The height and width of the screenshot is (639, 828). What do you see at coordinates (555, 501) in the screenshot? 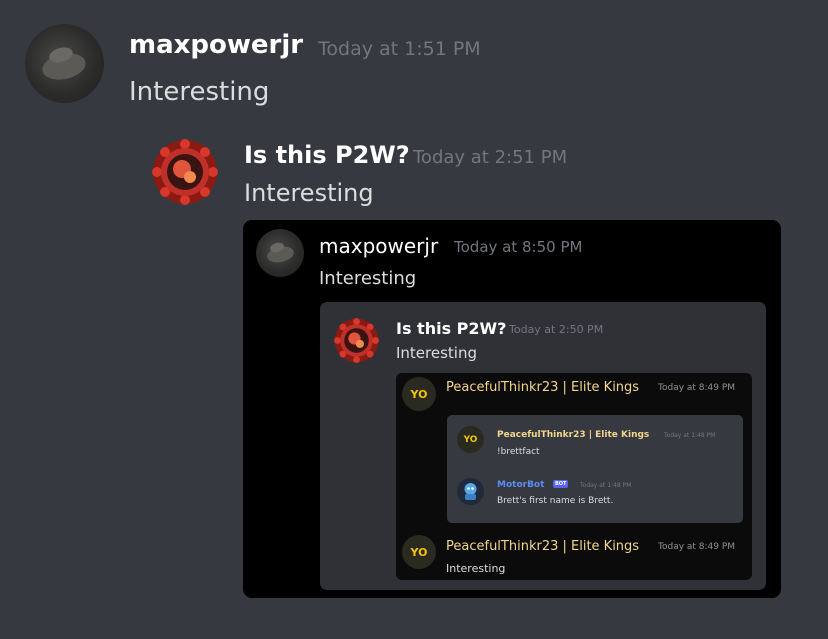
I see `message-content: Brett's first name is Brett.` at bounding box center [555, 501].